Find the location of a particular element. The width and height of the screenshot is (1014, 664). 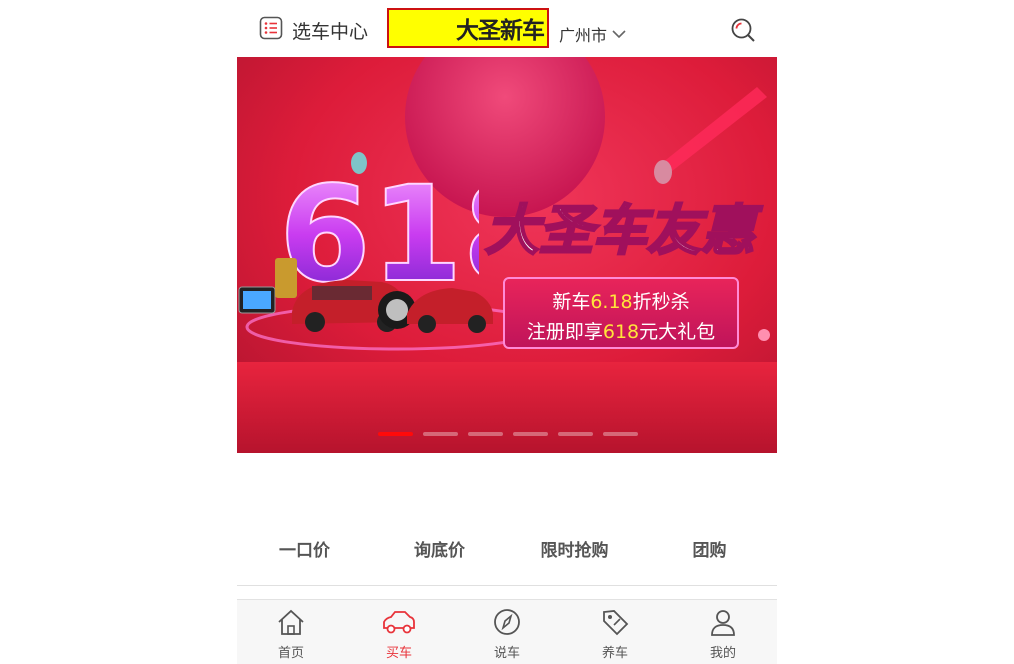

bottom-nav: 首页 买车 说车 养车 我的 is located at coordinates (507, 631).